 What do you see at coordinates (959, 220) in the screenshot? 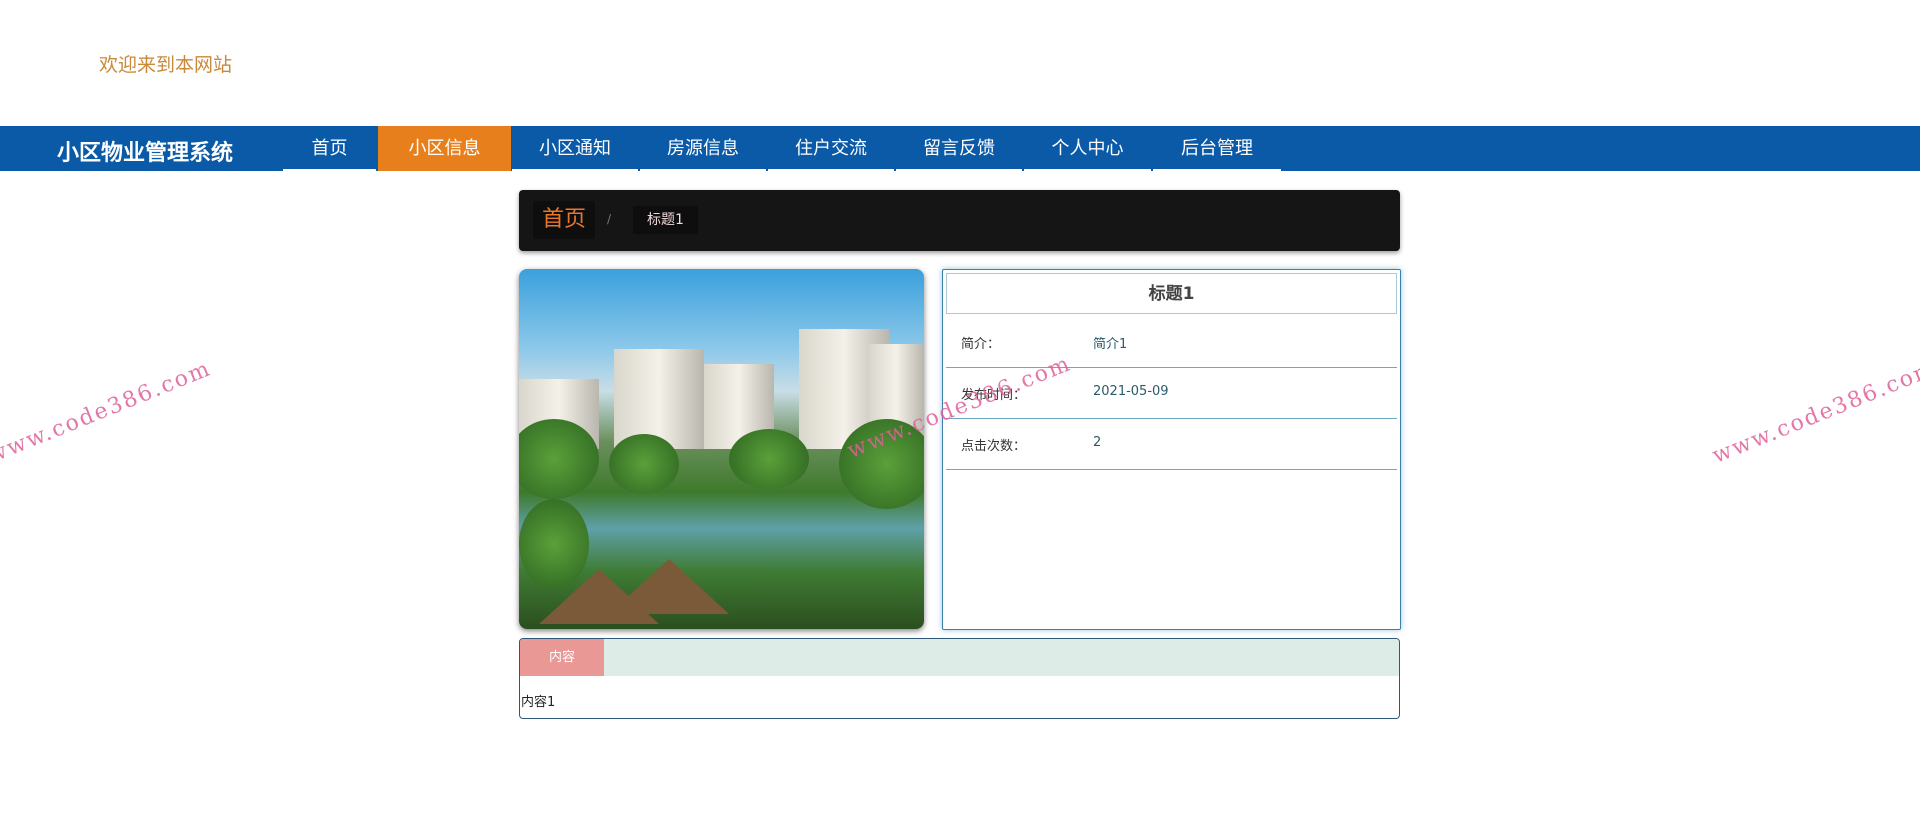
I see `breadcrumb: 首页 / 标题1` at bounding box center [959, 220].